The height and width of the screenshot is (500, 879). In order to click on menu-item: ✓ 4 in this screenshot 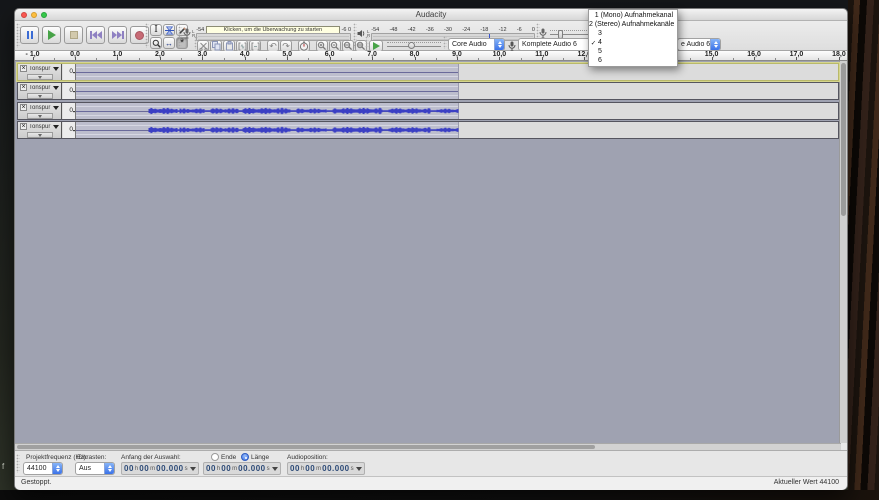, I will do `click(633, 42)`.